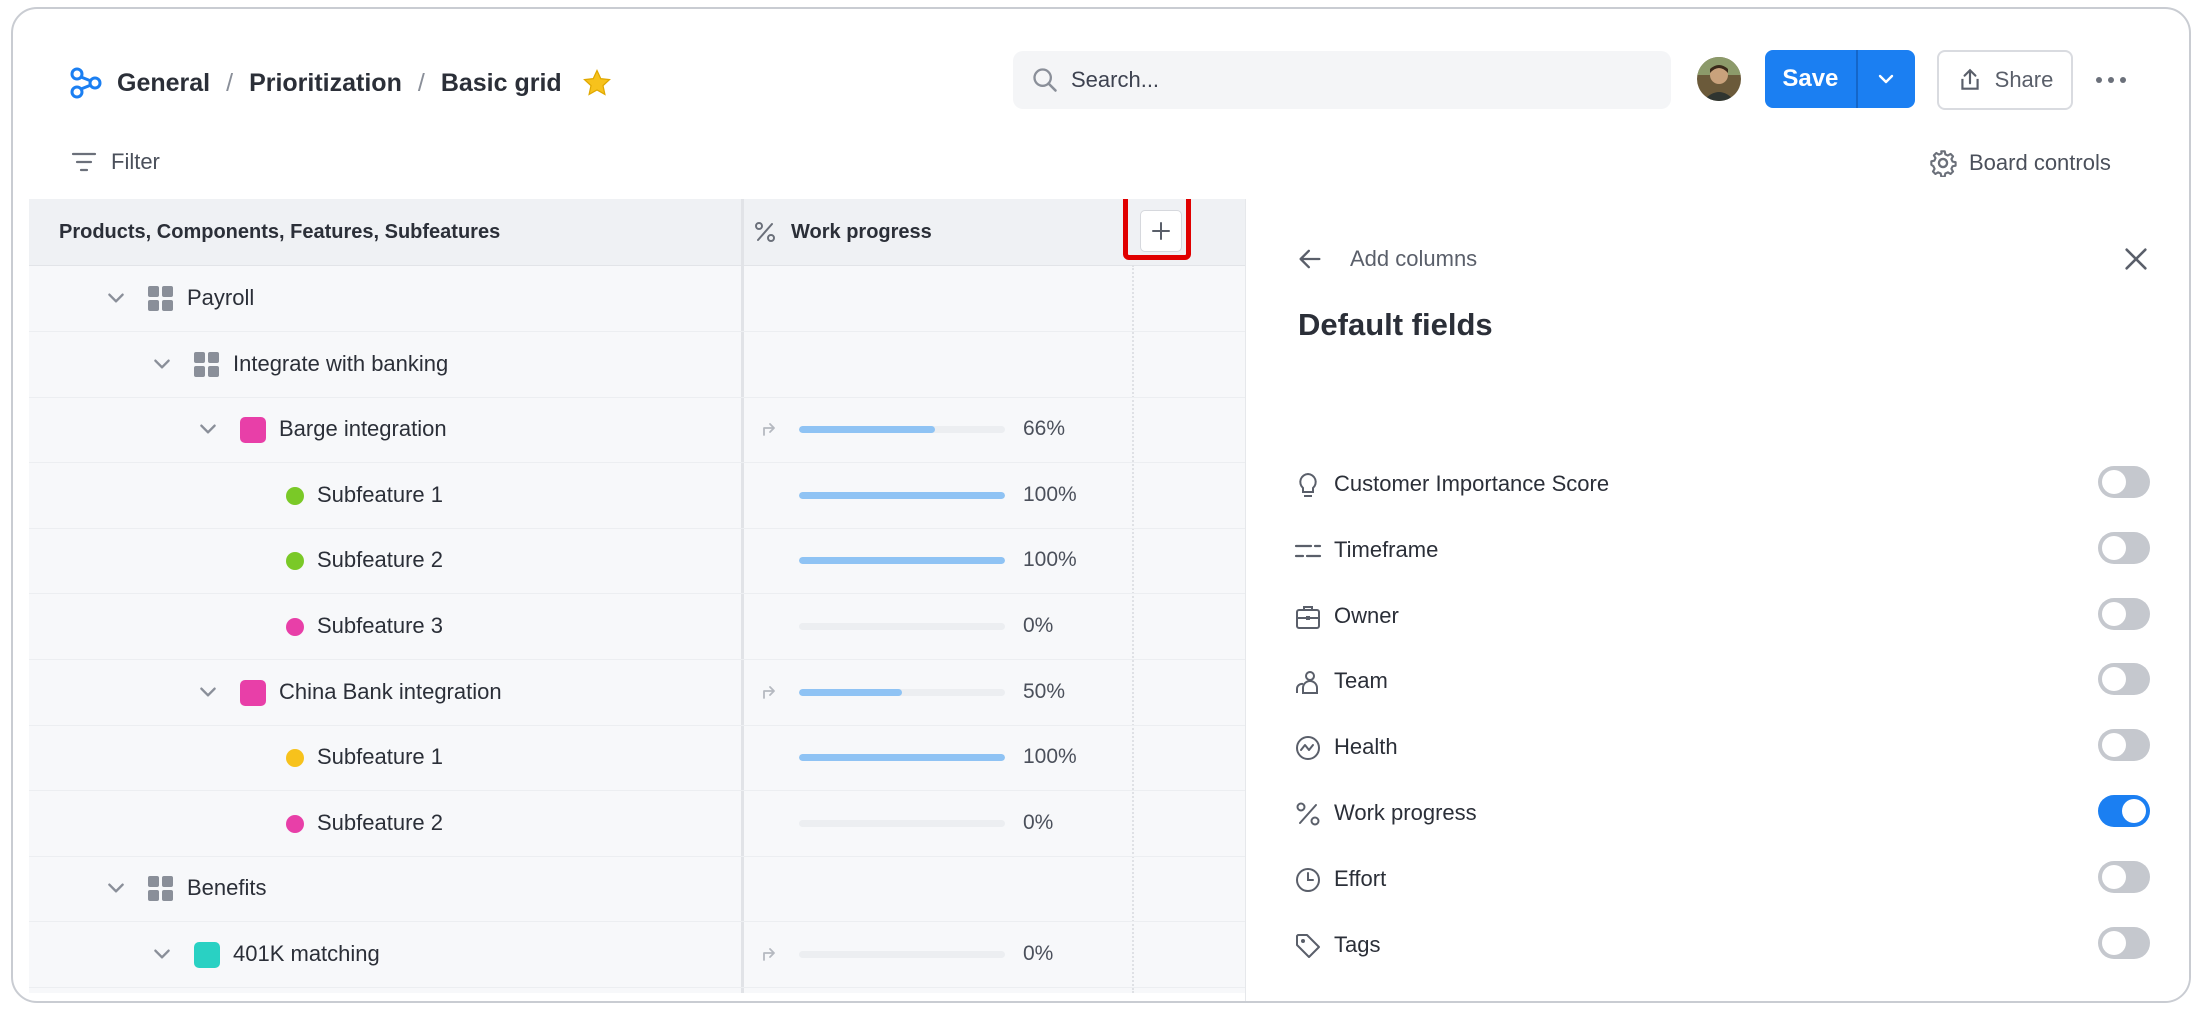 The width and height of the screenshot is (2199, 1016). What do you see at coordinates (220, 298) in the screenshot?
I see `row-name: Payroll` at bounding box center [220, 298].